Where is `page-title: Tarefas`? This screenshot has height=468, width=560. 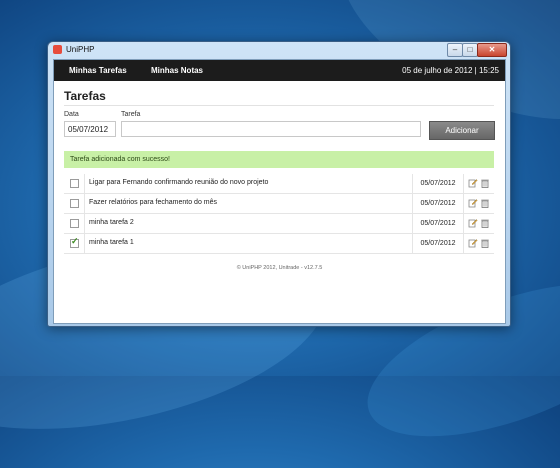 page-title: Tarefas is located at coordinates (85, 96).